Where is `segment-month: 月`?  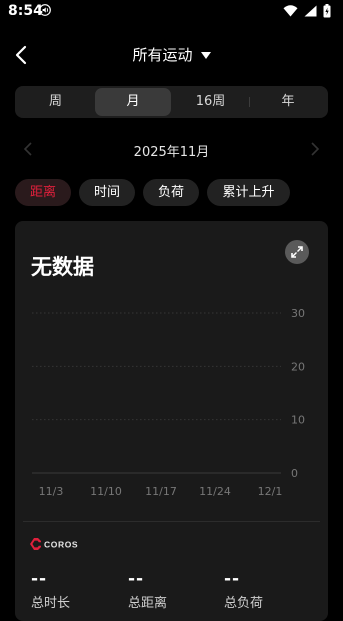 segment-month: 月 is located at coordinates (133, 102).